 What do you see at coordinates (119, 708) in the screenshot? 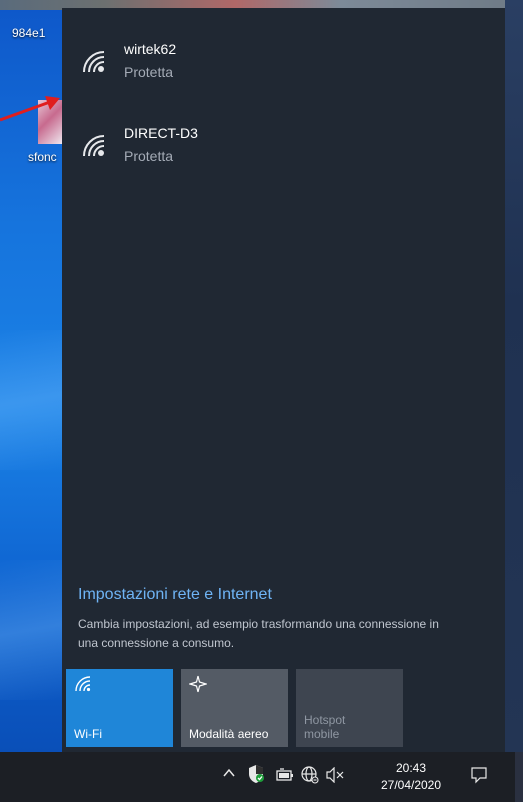
I see `wifi-toggle-tile: Wi-Fi` at bounding box center [119, 708].